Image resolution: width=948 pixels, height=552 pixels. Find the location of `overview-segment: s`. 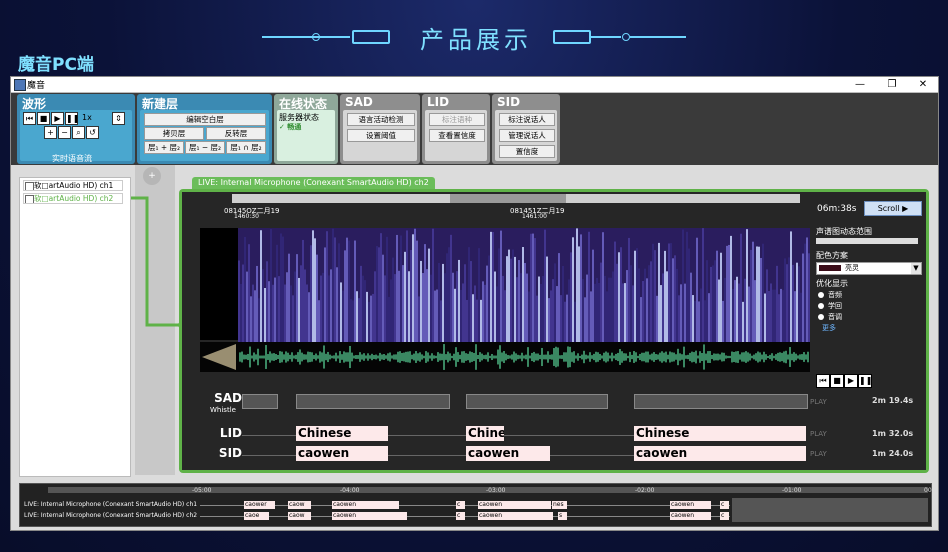

overview-segment: s is located at coordinates (562, 516).